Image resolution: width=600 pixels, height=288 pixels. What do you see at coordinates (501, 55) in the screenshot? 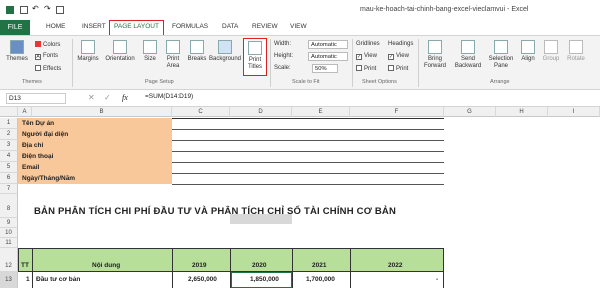
I see `selection-pane-button: Selection Pane` at bounding box center [501, 55].